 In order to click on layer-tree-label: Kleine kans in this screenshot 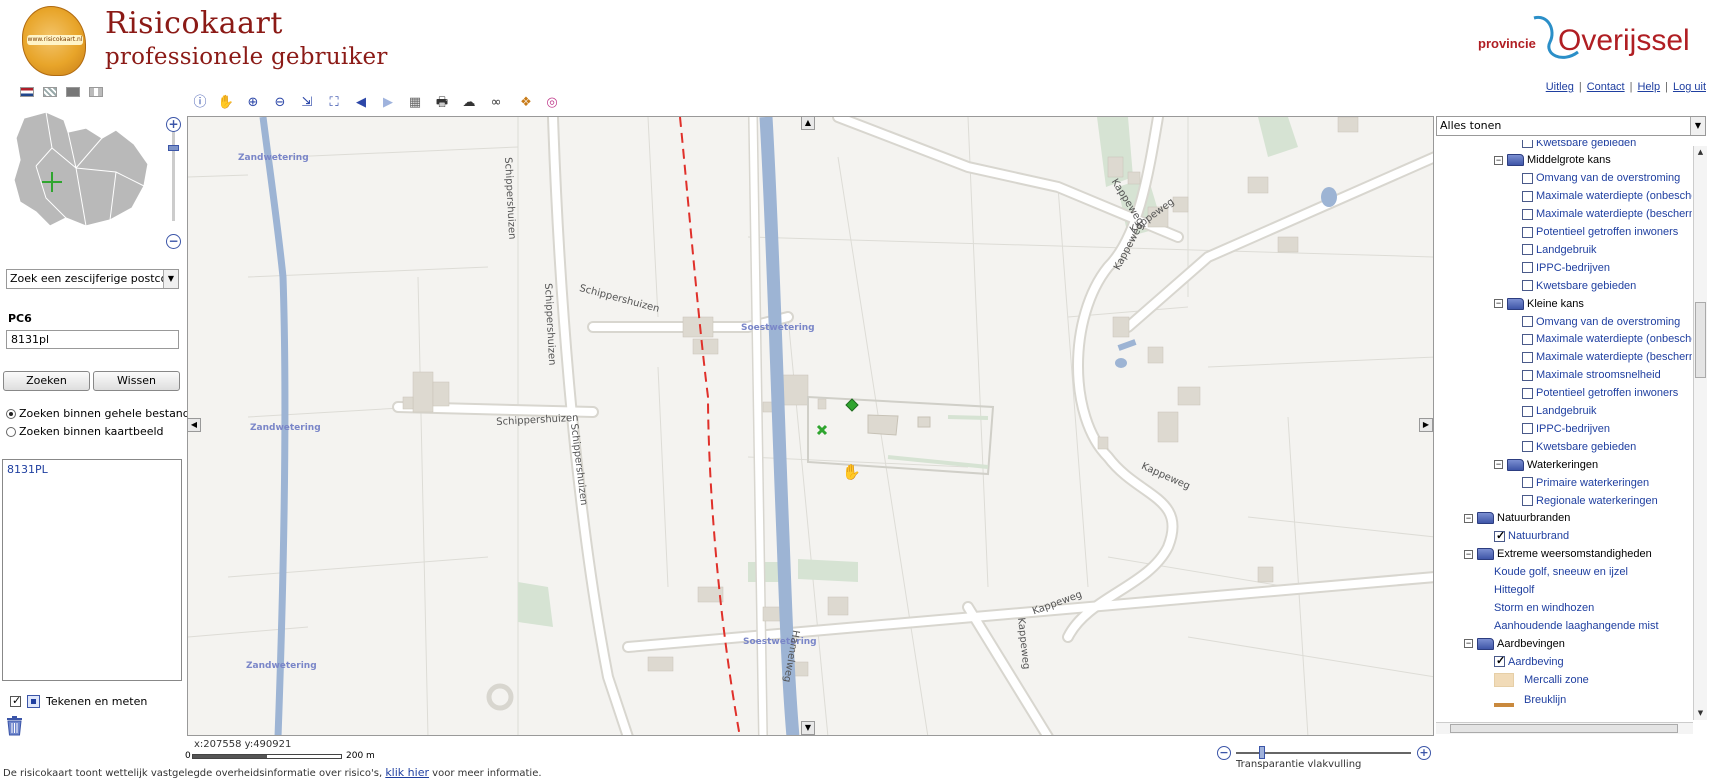, I will do `click(1555, 304)`.